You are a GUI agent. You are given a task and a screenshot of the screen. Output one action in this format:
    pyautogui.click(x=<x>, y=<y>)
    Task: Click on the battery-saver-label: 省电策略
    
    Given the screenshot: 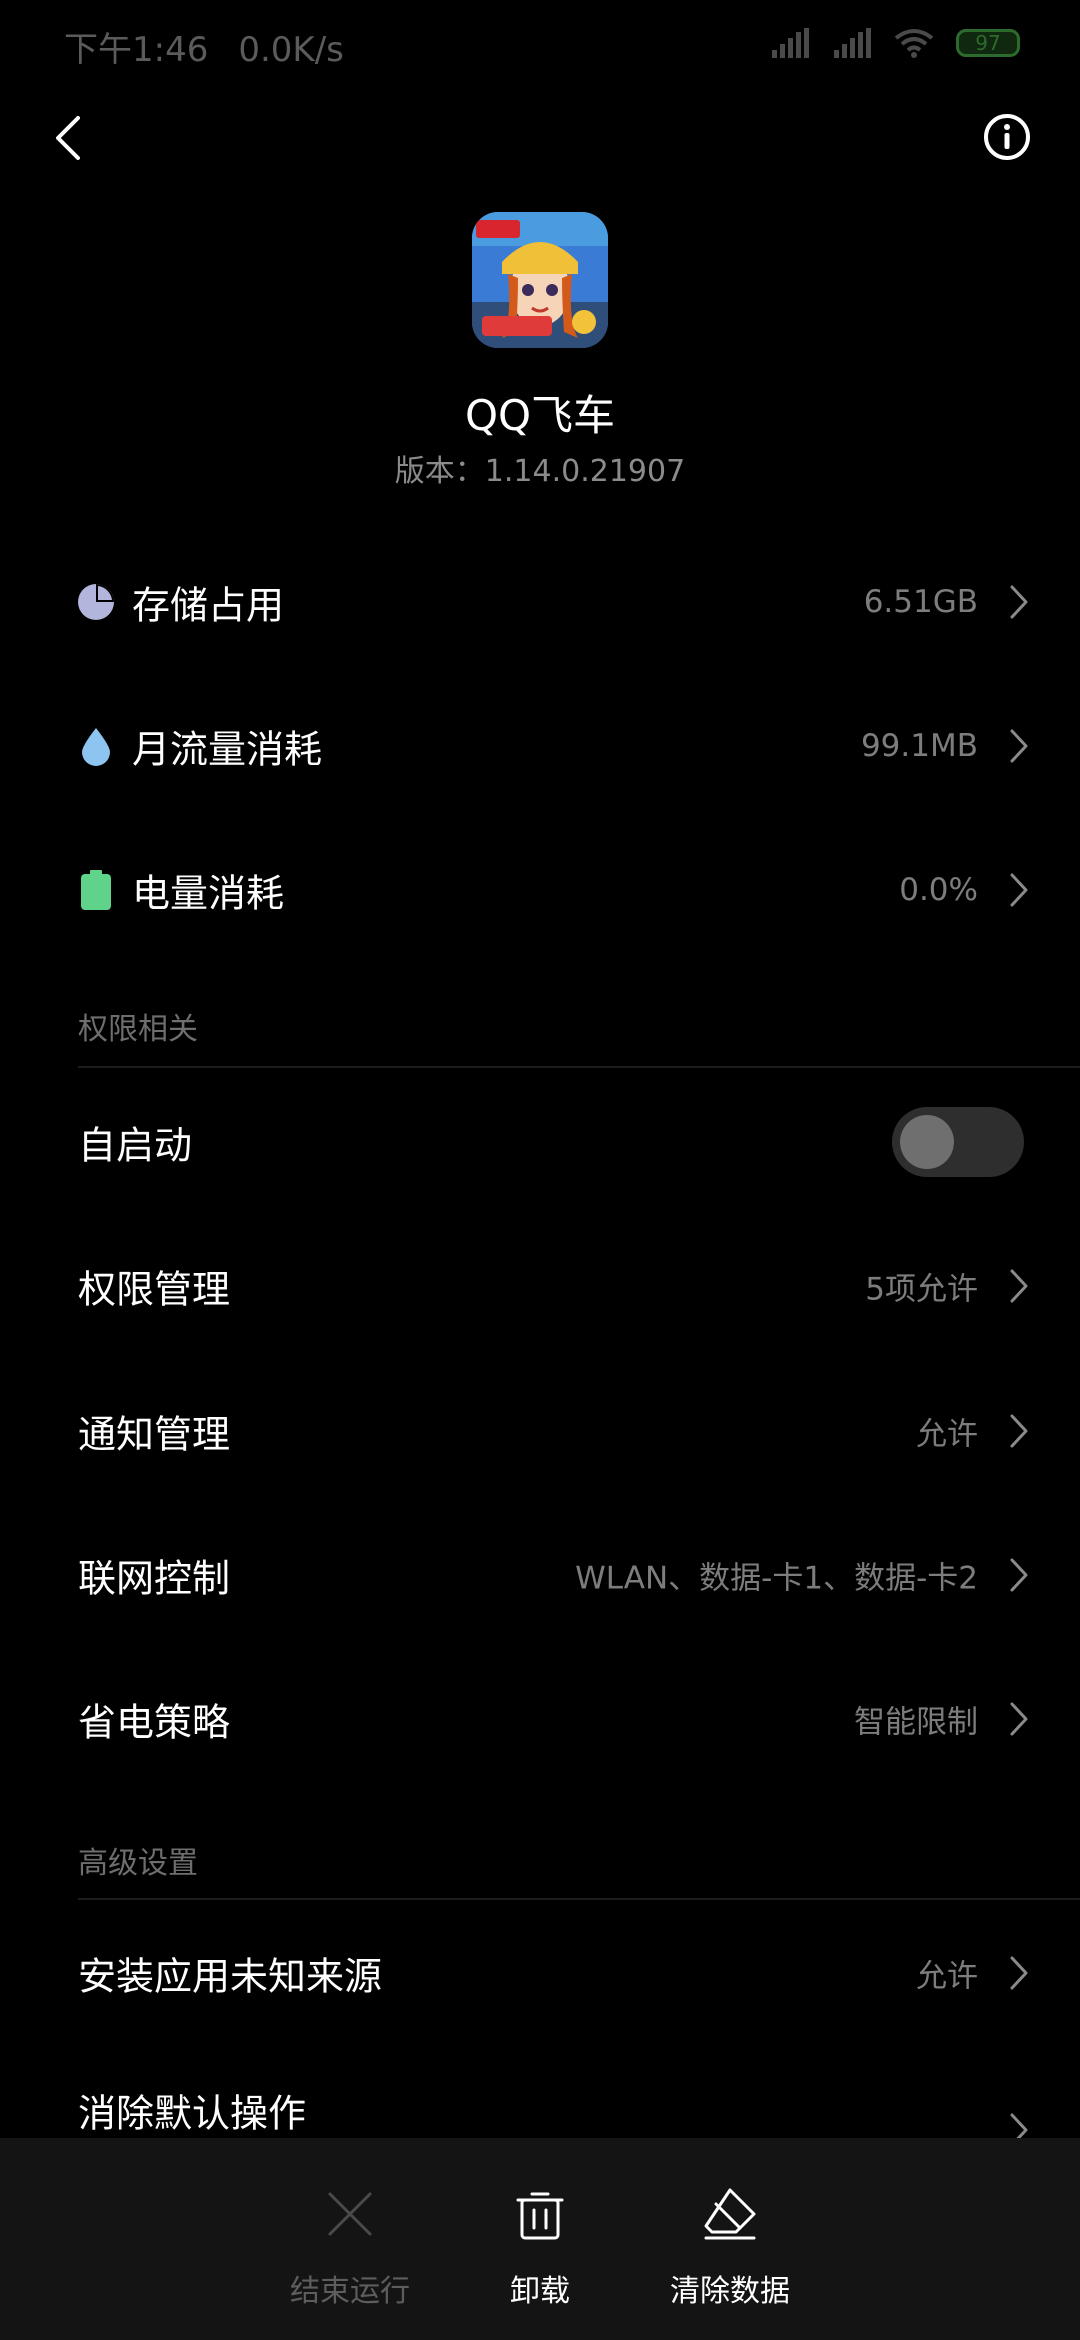 What is the action you would take?
    pyautogui.click(x=154, y=1722)
    